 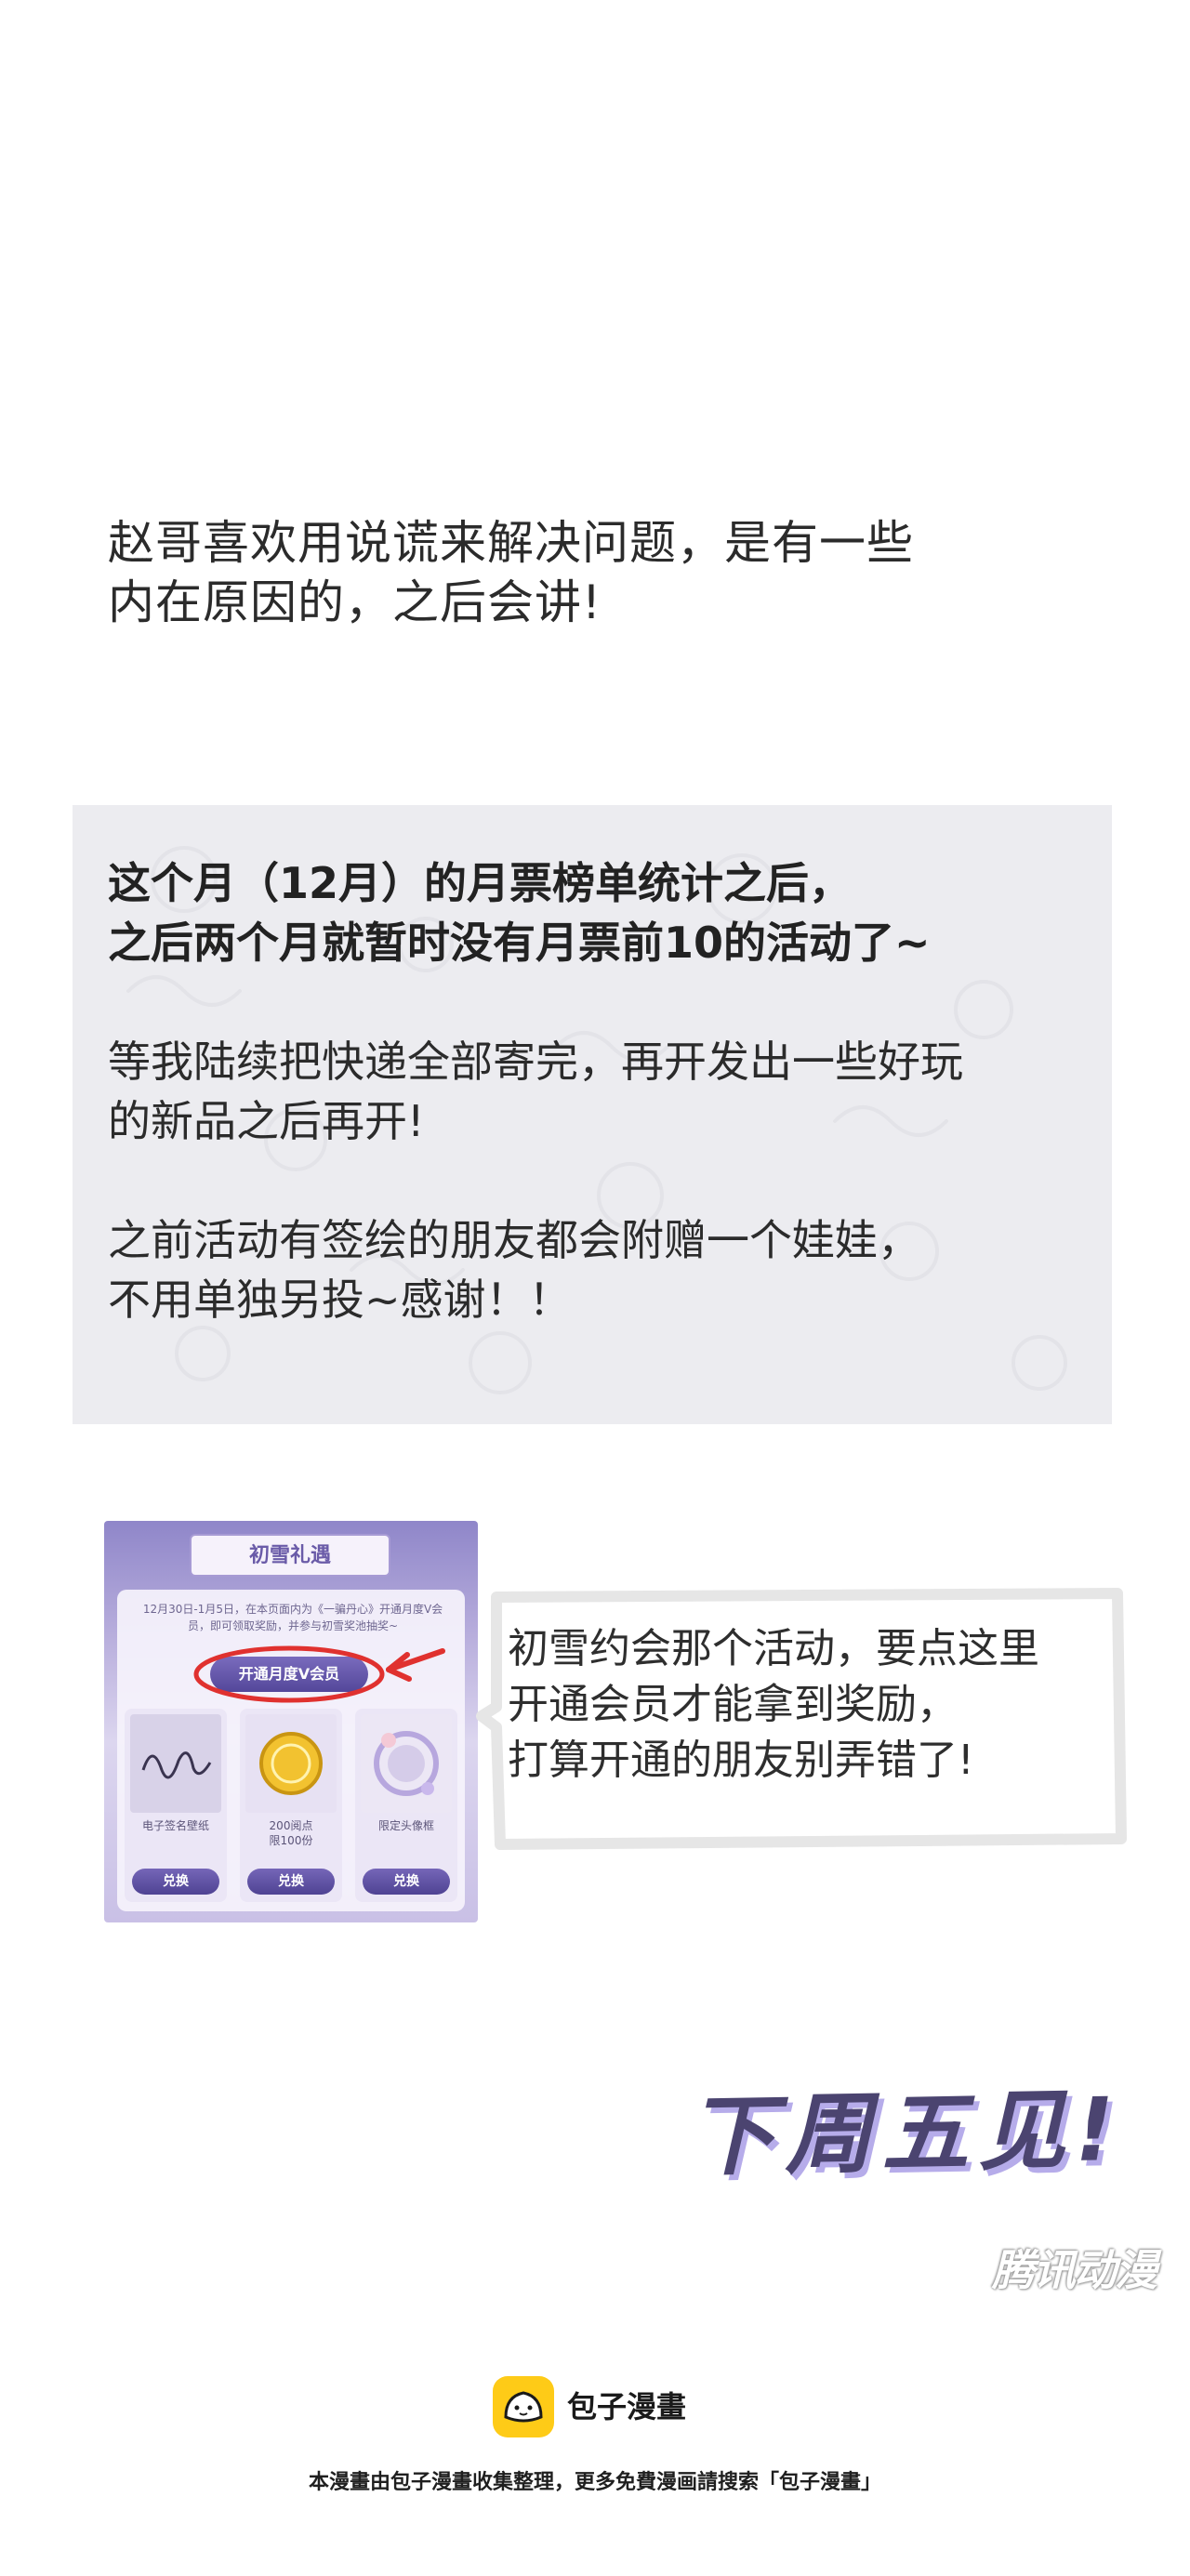 What do you see at coordinates (175, 1825) in the screenshot?
I see `reward-caption: 电子签名壁纸` at bounding box center [175, 1825].